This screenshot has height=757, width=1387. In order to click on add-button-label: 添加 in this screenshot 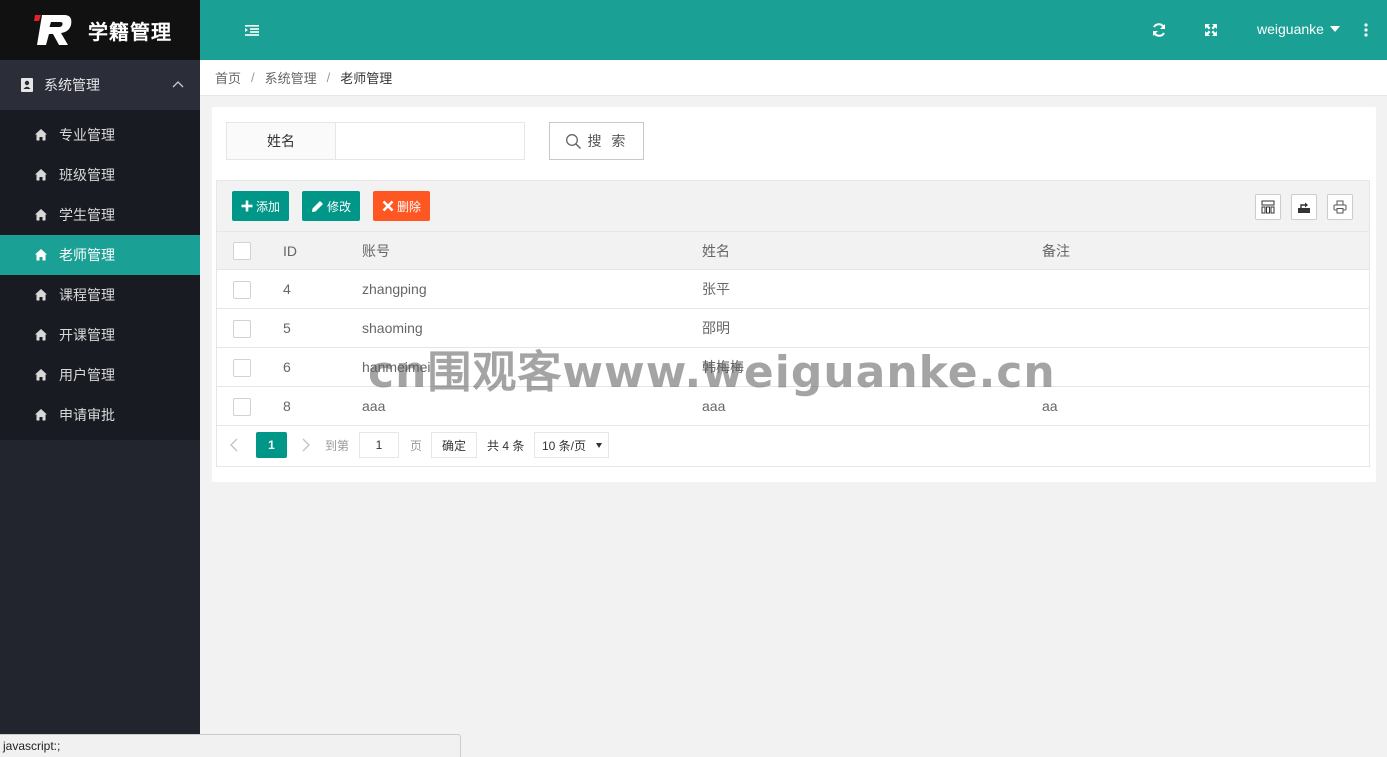, I will do `click(268, 206)`.